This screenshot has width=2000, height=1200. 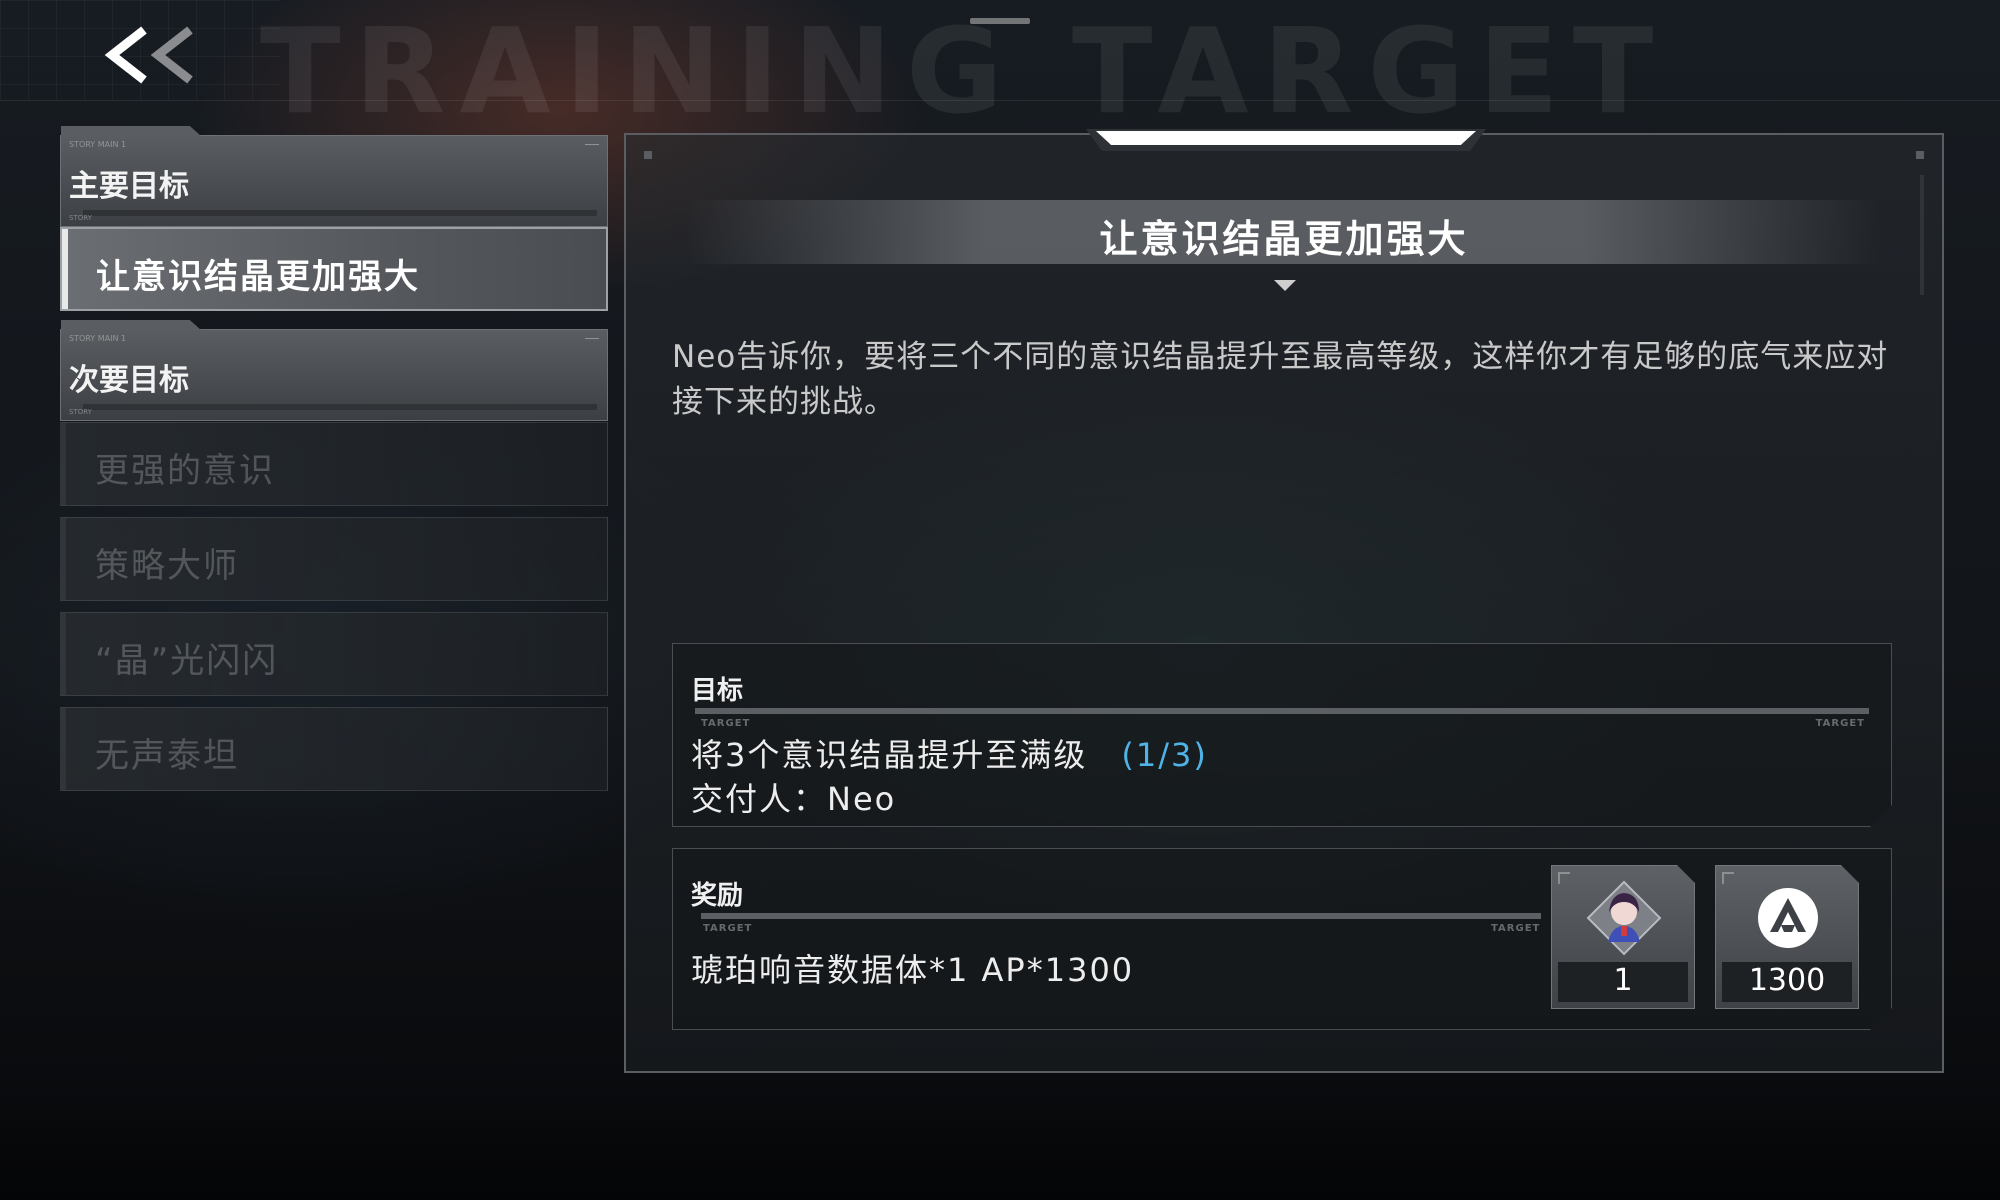 What do you see at coordinates (1164, 755) in the screenshot?
I see `objective-progress: (1/3)` at bounding box center [1164, 755].